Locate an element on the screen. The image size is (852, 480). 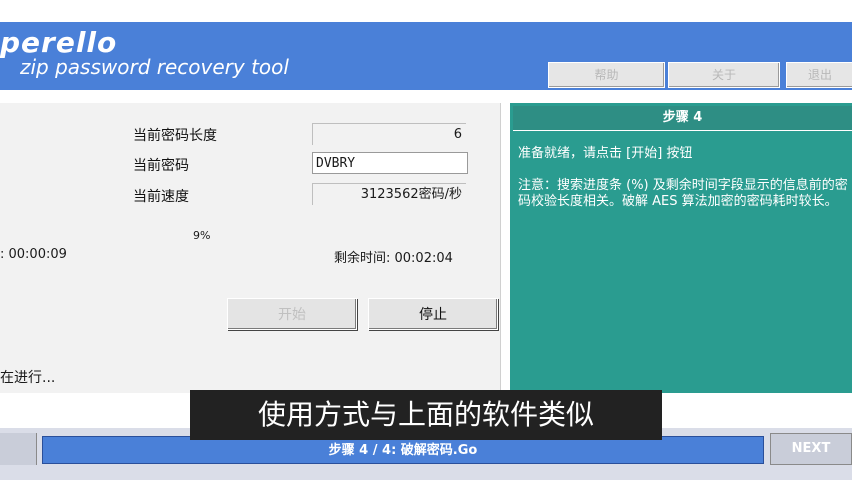
current-speed-value: 3123562密码/秒 is located at coordinates (389, 194).